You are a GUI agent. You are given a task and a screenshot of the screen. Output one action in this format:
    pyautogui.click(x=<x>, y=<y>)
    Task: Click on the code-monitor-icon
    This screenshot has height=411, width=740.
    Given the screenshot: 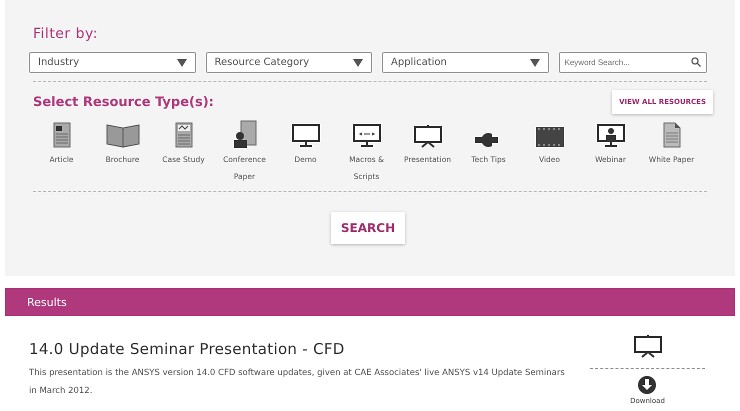 What is the action you would take?
    pyautogui.click(x=366, y=136)
    